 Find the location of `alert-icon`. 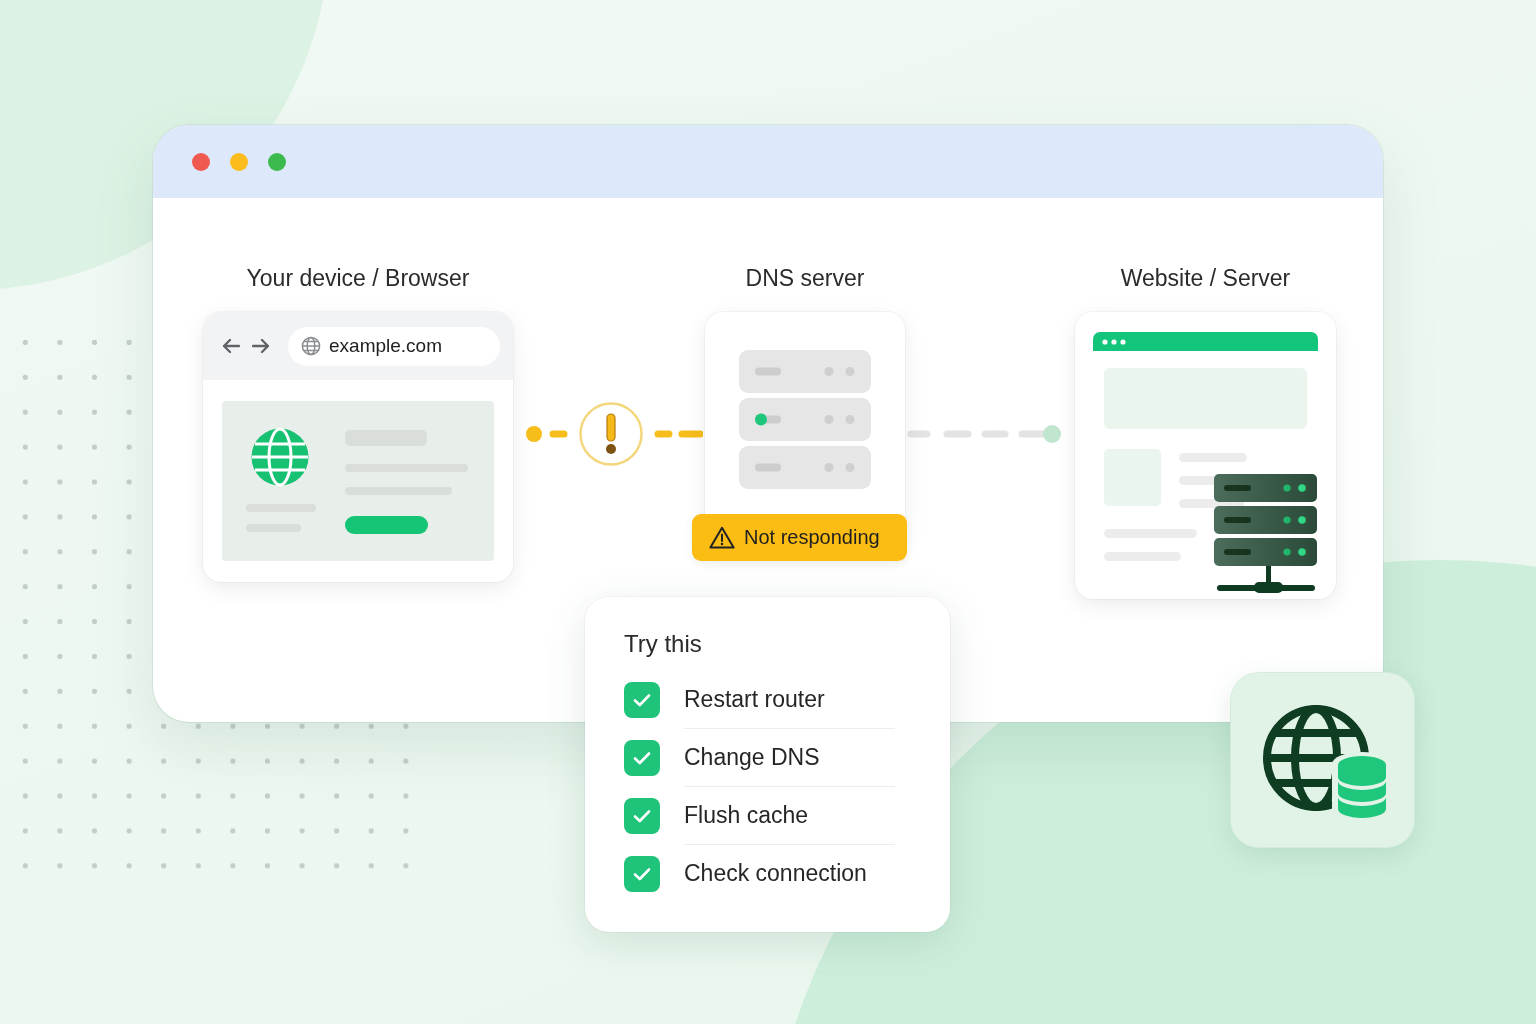

alert-icon is located at coordinates (611, 434).